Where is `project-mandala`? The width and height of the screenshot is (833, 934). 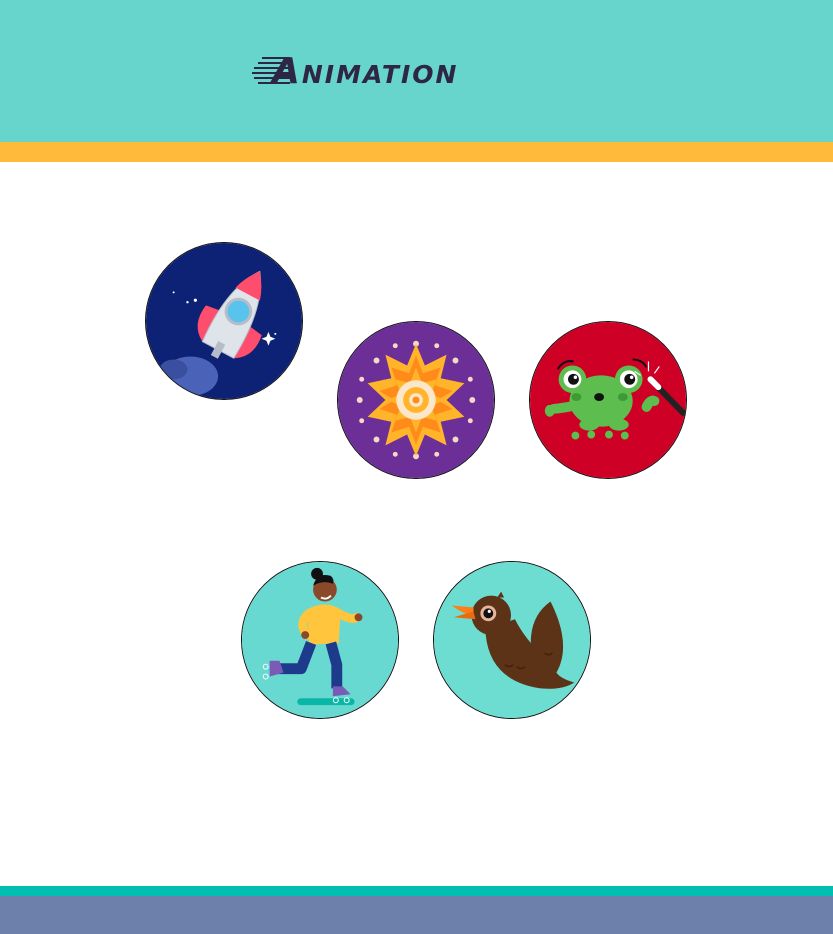
project-mandala is located at coordinates (416, 400).